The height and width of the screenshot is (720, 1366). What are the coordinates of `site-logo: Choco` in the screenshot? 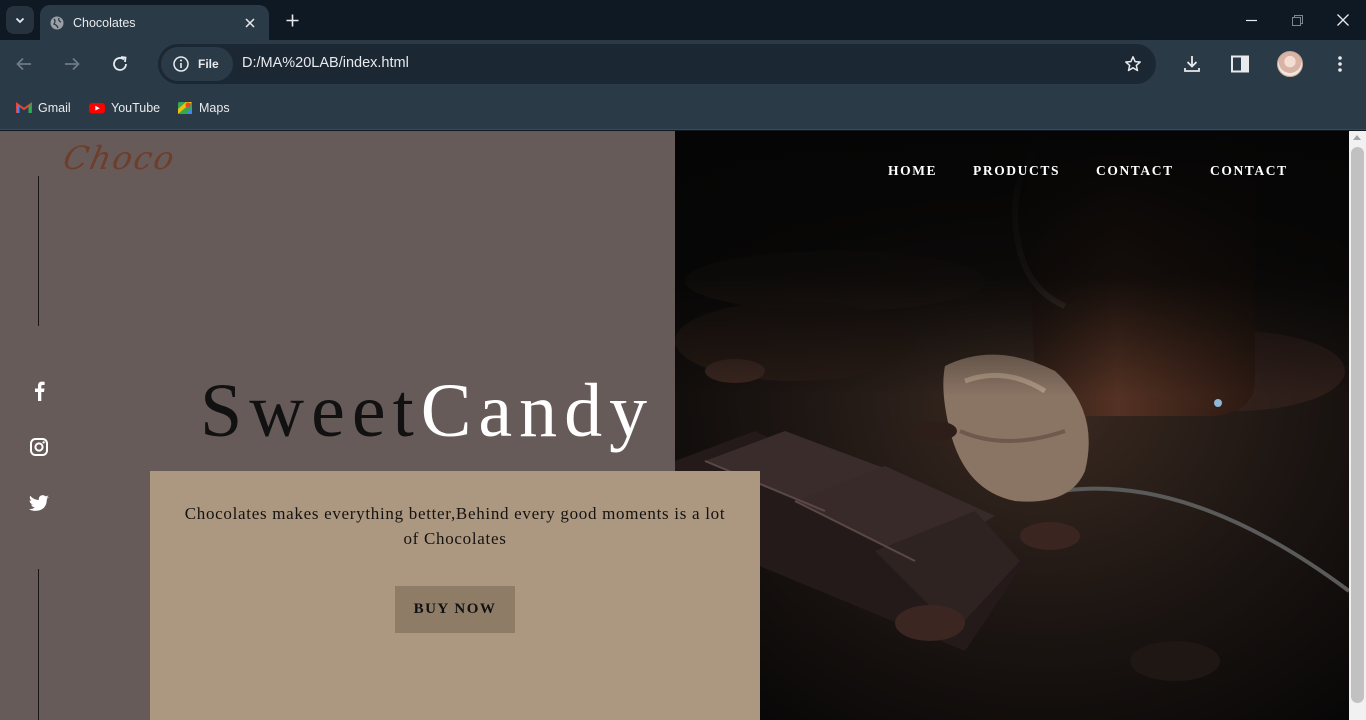 It's located at (120, 158).